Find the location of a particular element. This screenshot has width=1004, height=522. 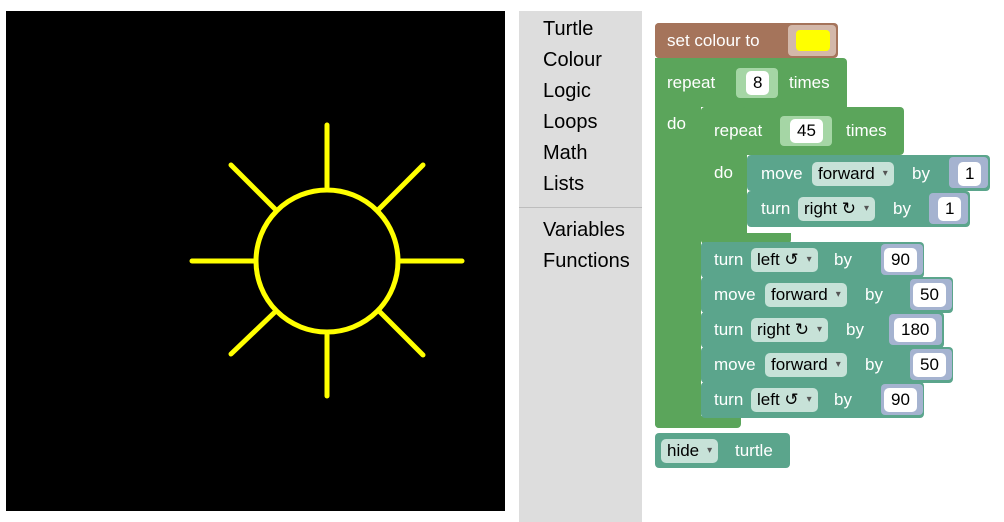

inner-turn-value: 1 is located at coordinates (950, 209).